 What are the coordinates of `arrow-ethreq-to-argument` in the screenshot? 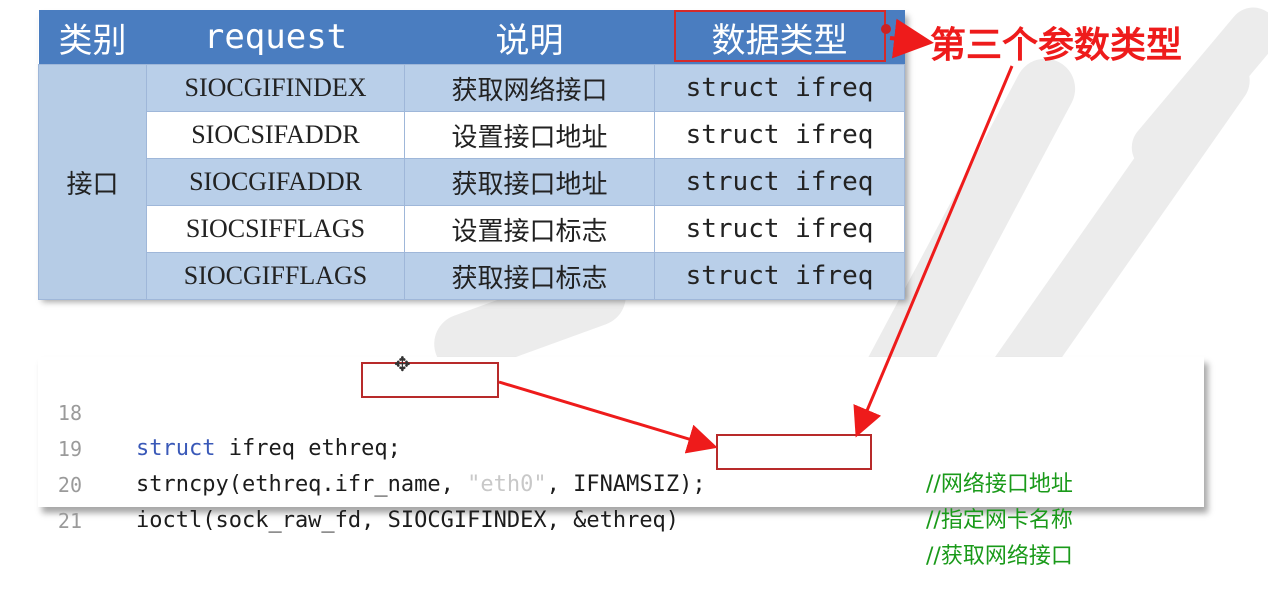 It's located at (608, 417).